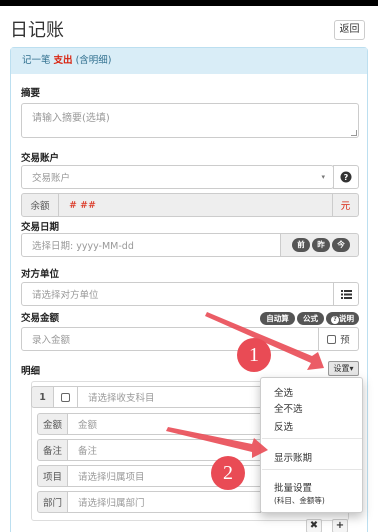  Describe the element at coordinates (228, 473) in the screenshot. I see `step-2-badge: 2` at that location.